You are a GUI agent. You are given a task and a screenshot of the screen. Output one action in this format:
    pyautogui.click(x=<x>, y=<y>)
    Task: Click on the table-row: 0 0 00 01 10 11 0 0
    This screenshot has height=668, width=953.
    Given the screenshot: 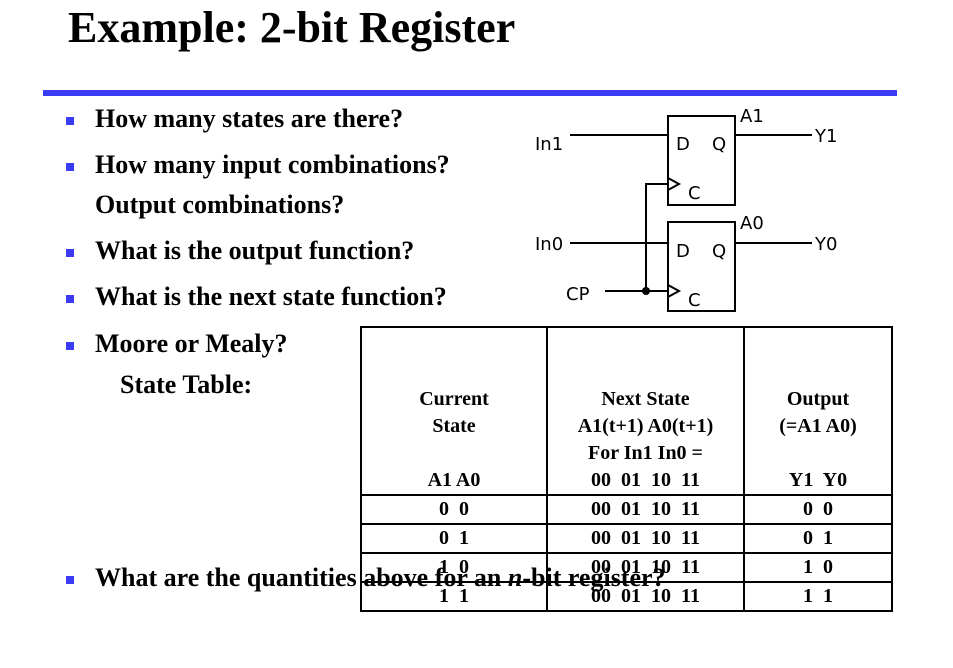 What is the action you would take?
    pyautogui.click(x=626, y=509)
    